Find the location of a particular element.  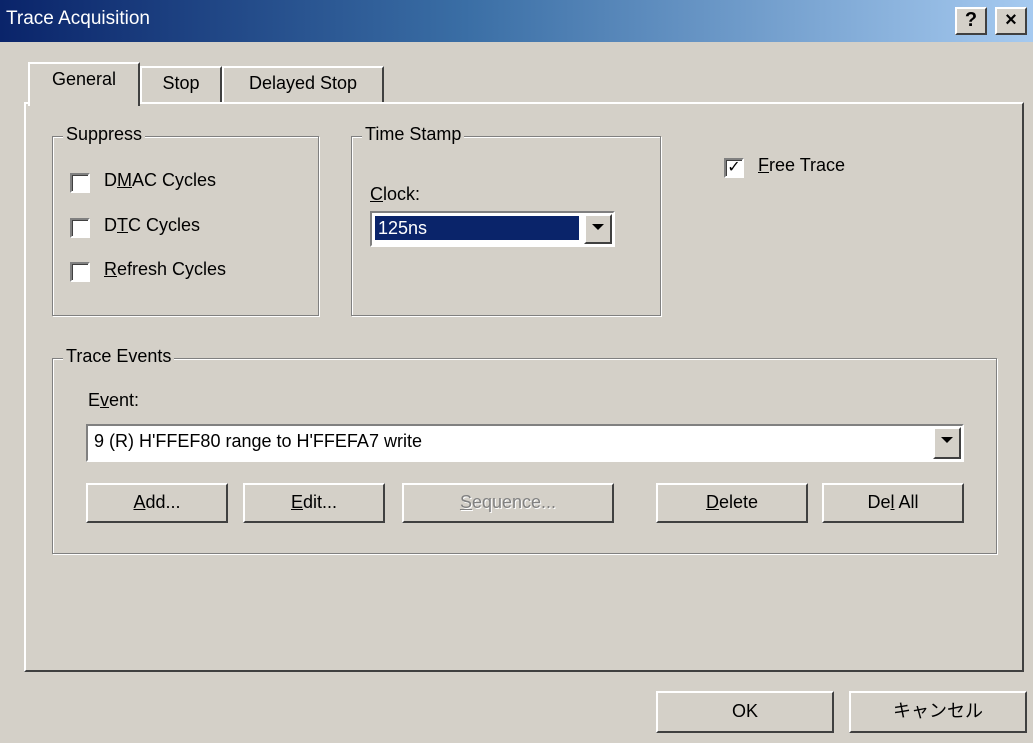

trace-events-group-label: Trace Events is located at coordinates (119, 356).